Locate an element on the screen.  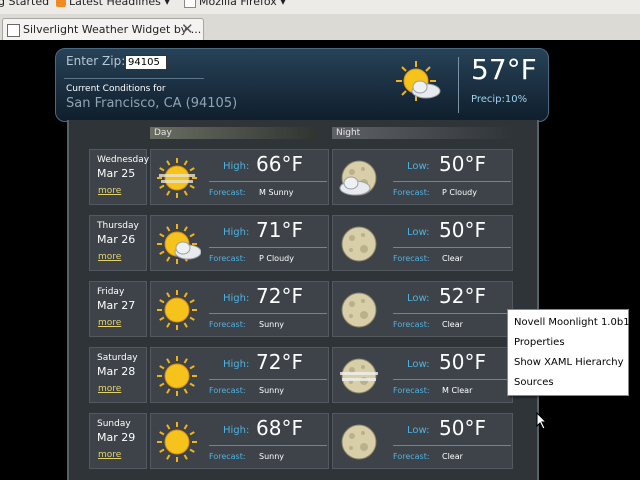
zip-label: Enter Zip: is located at coordinates (96, 61).